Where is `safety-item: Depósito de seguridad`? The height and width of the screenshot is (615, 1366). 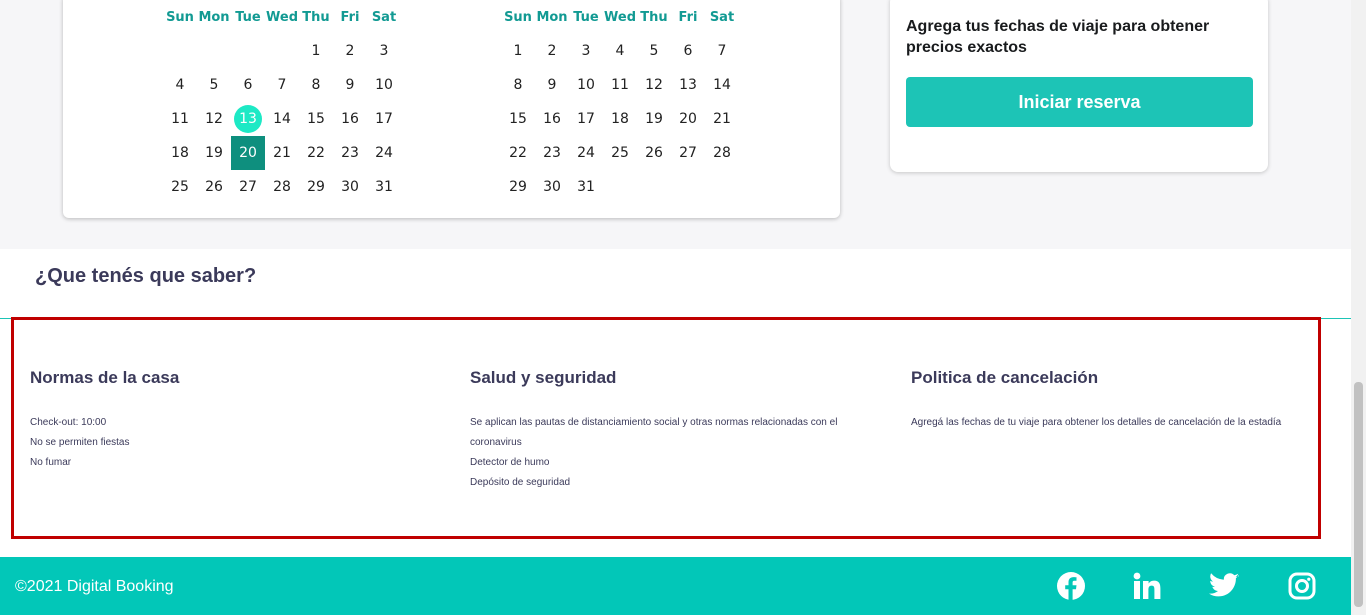 safety-item: Depósito de seguridad is located at coordinates (520, 482).